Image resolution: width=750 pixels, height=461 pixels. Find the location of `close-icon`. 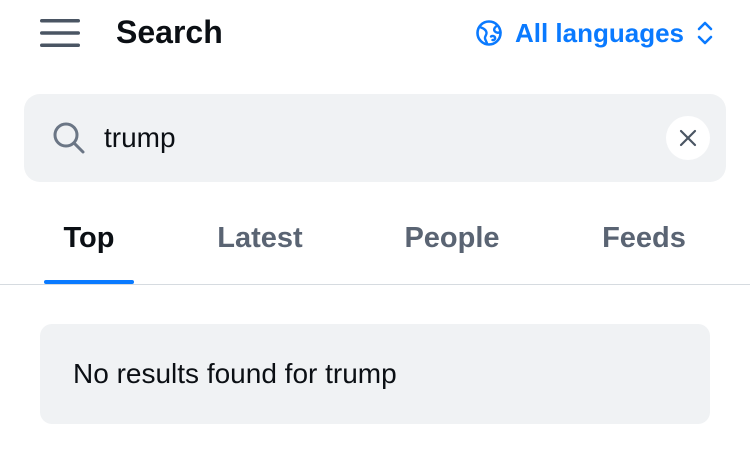

close-icon is located at coordinates (688, 138).